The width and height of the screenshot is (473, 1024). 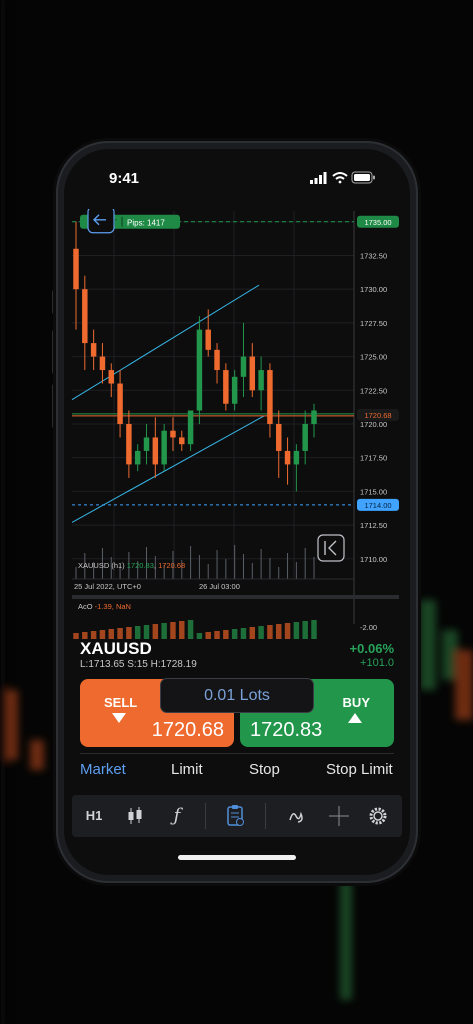 What do you see at coordinates (377, 222) in the screenshot?
I see `price-tag-top: 1735.00` at bounding box center [377, 222].